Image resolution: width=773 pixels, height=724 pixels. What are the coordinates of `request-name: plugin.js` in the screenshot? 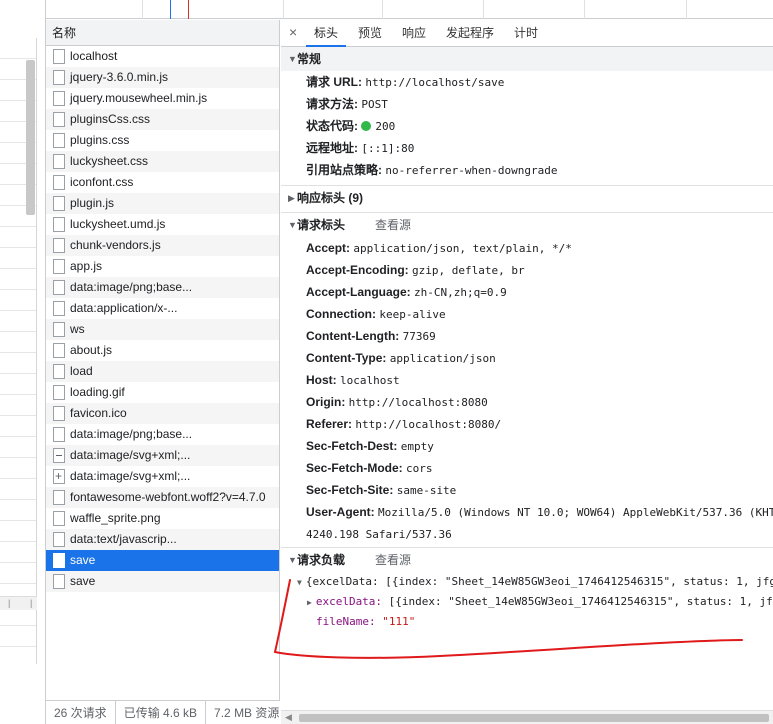 It's located at (92, 203).